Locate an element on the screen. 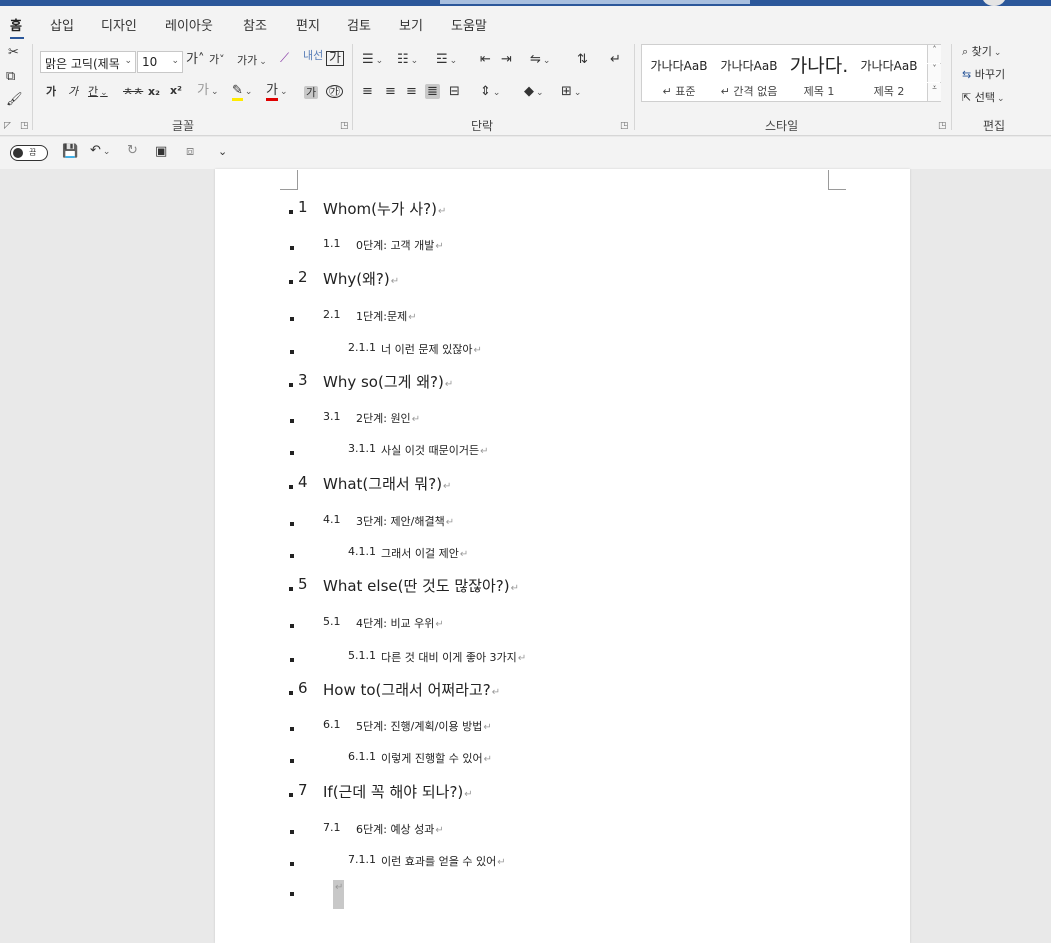 Image resolution: width=1051 pixels, height=943 pixels. clipboard-dialog-icon: ◳ is located at coordinates (24, 126).